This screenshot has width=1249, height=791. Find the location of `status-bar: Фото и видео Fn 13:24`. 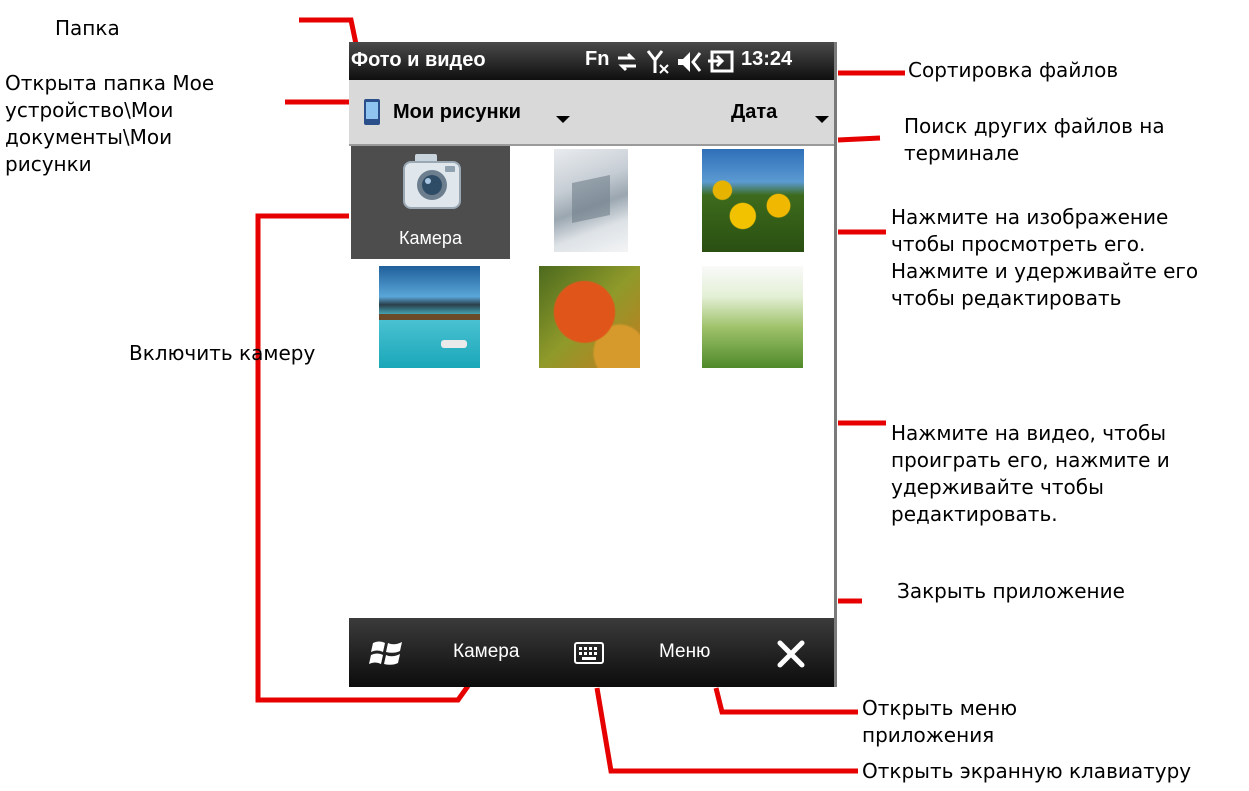

status-bar: Фото и видео Fn 13:24 is located at coordinates (591, 61).